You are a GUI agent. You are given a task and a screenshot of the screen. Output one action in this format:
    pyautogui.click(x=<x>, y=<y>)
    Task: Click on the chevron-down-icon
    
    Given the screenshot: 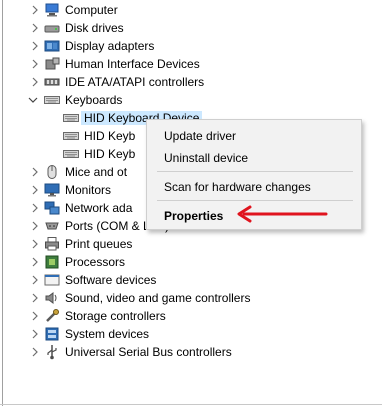 What is the action you would take?
    pyautogui.click(x=33, y=100)
    